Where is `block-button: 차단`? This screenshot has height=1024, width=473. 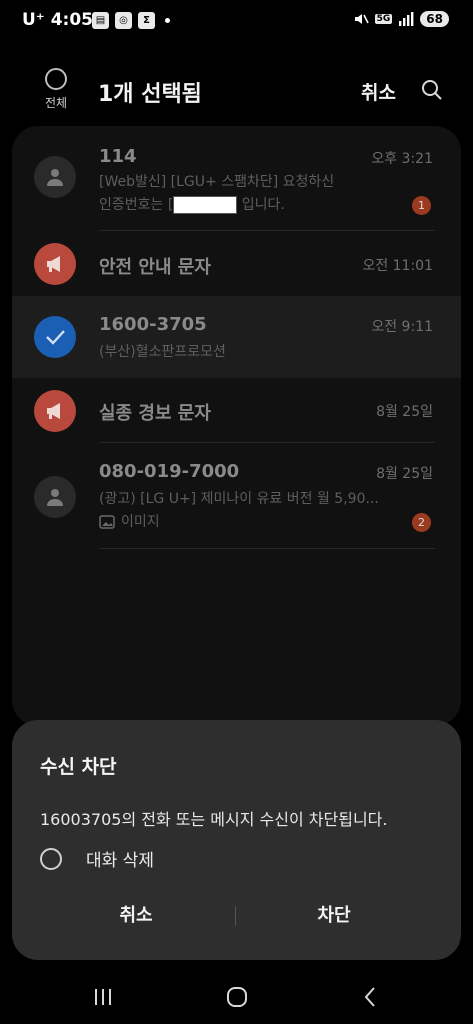
block-button: 차단 is located at coordinates (334, 916).